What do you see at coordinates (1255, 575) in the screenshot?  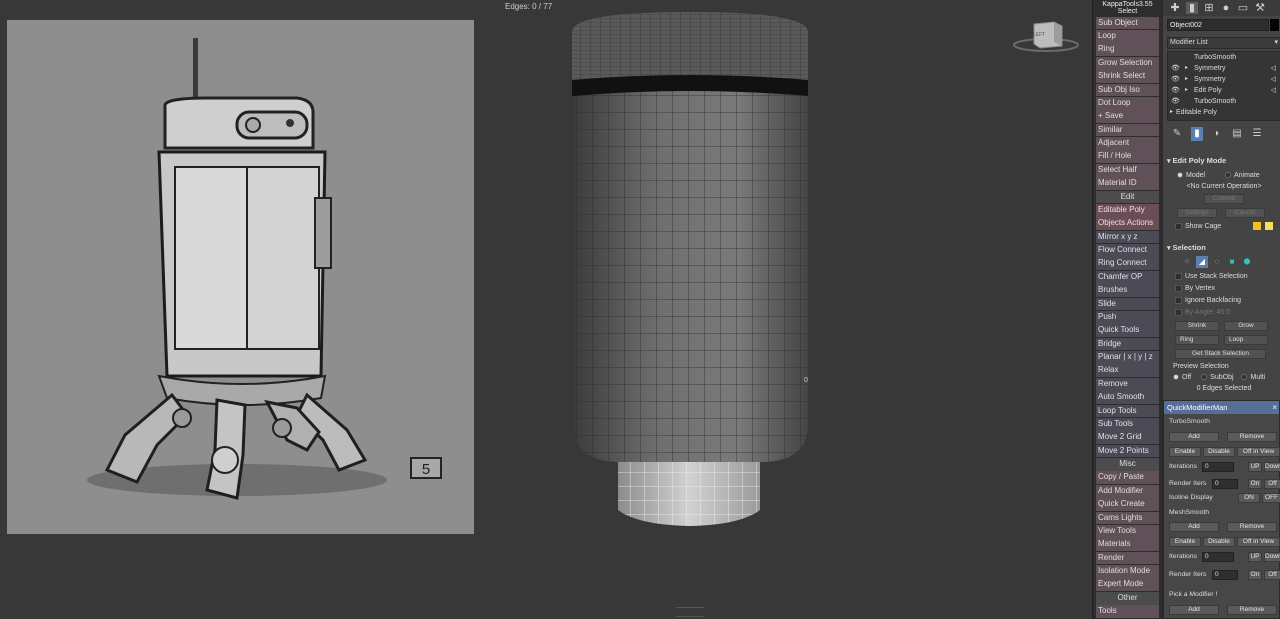 I see `meshsmooth-render-on-button: On` at bounding box center [1255, 575].